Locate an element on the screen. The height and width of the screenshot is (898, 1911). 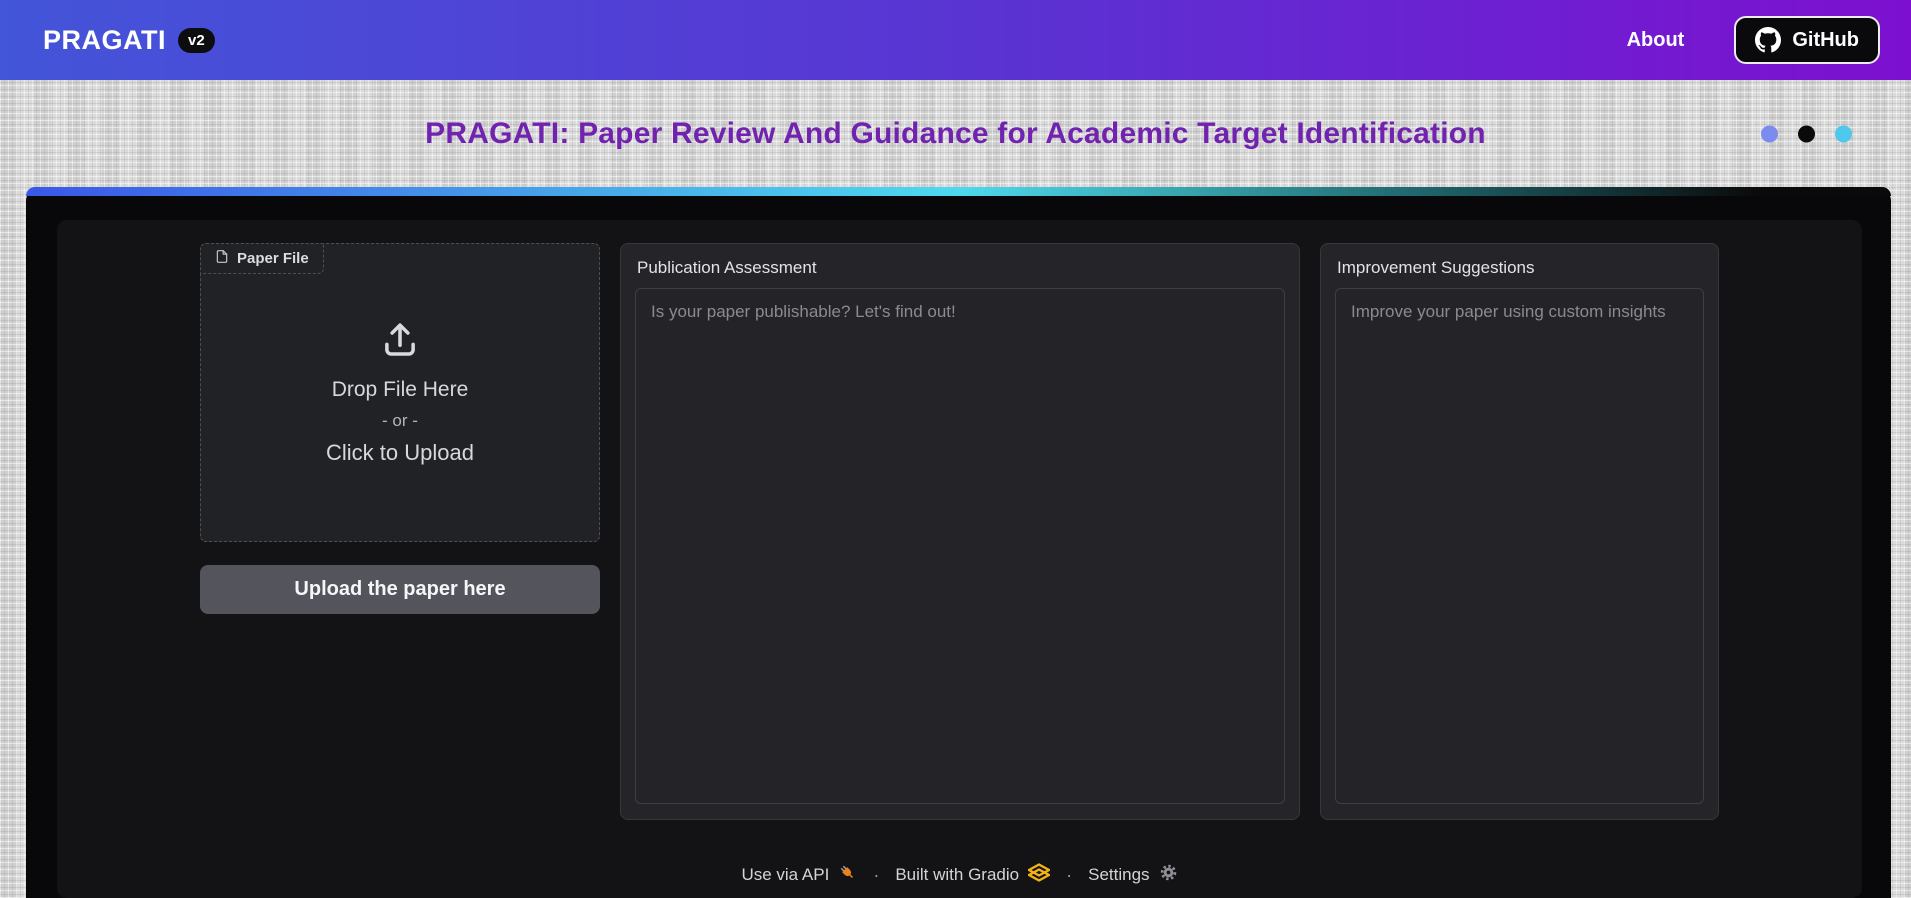
settings-label: Settings is located at coordinates (1119, 874).